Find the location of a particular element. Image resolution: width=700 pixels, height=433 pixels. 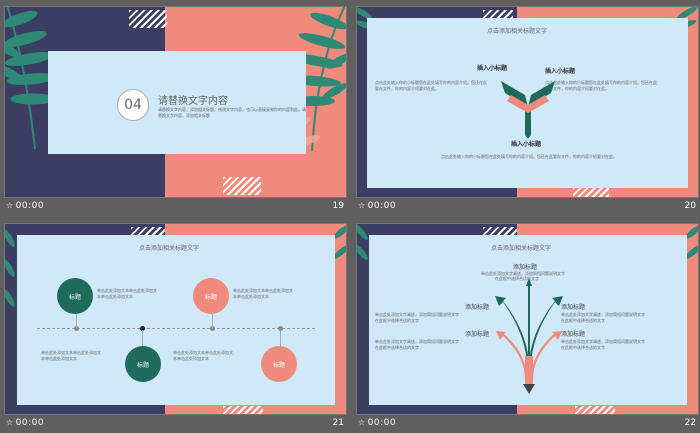

subtitle-left: 插入小标题 is located at coordinates (492, 68).